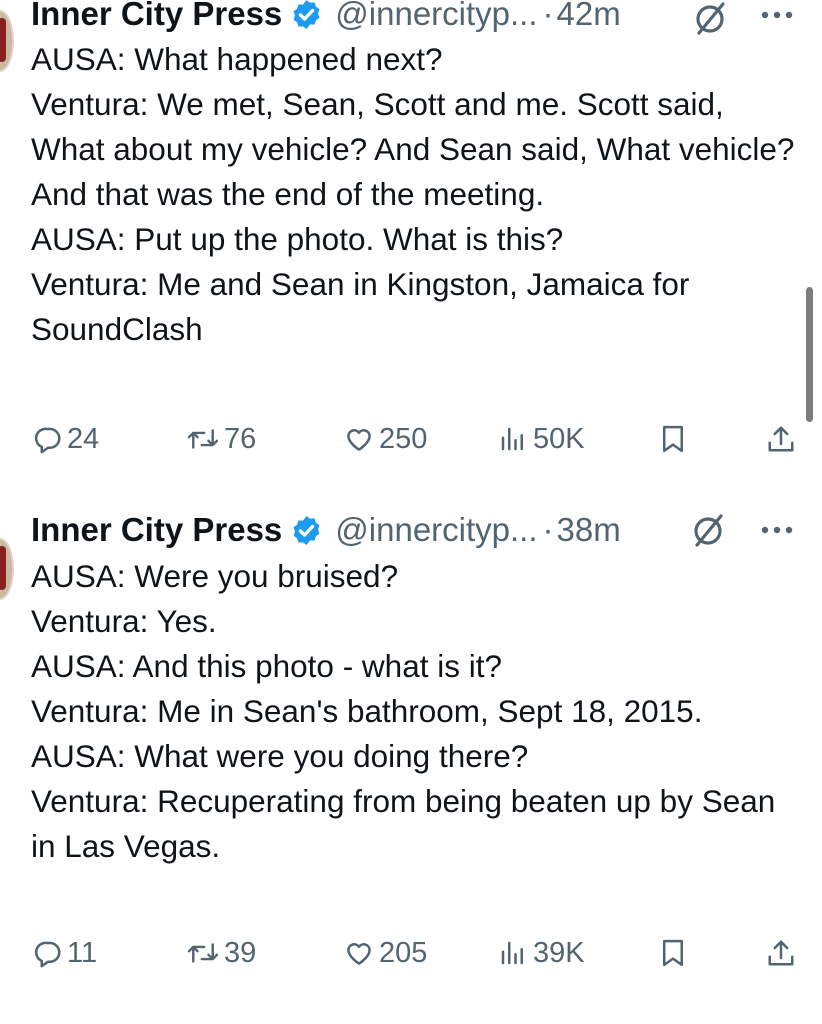 The image size is (822, 1024). I want to click on tweet-header: Inner City Press @innercityp... · 38m, so click(326, 530).